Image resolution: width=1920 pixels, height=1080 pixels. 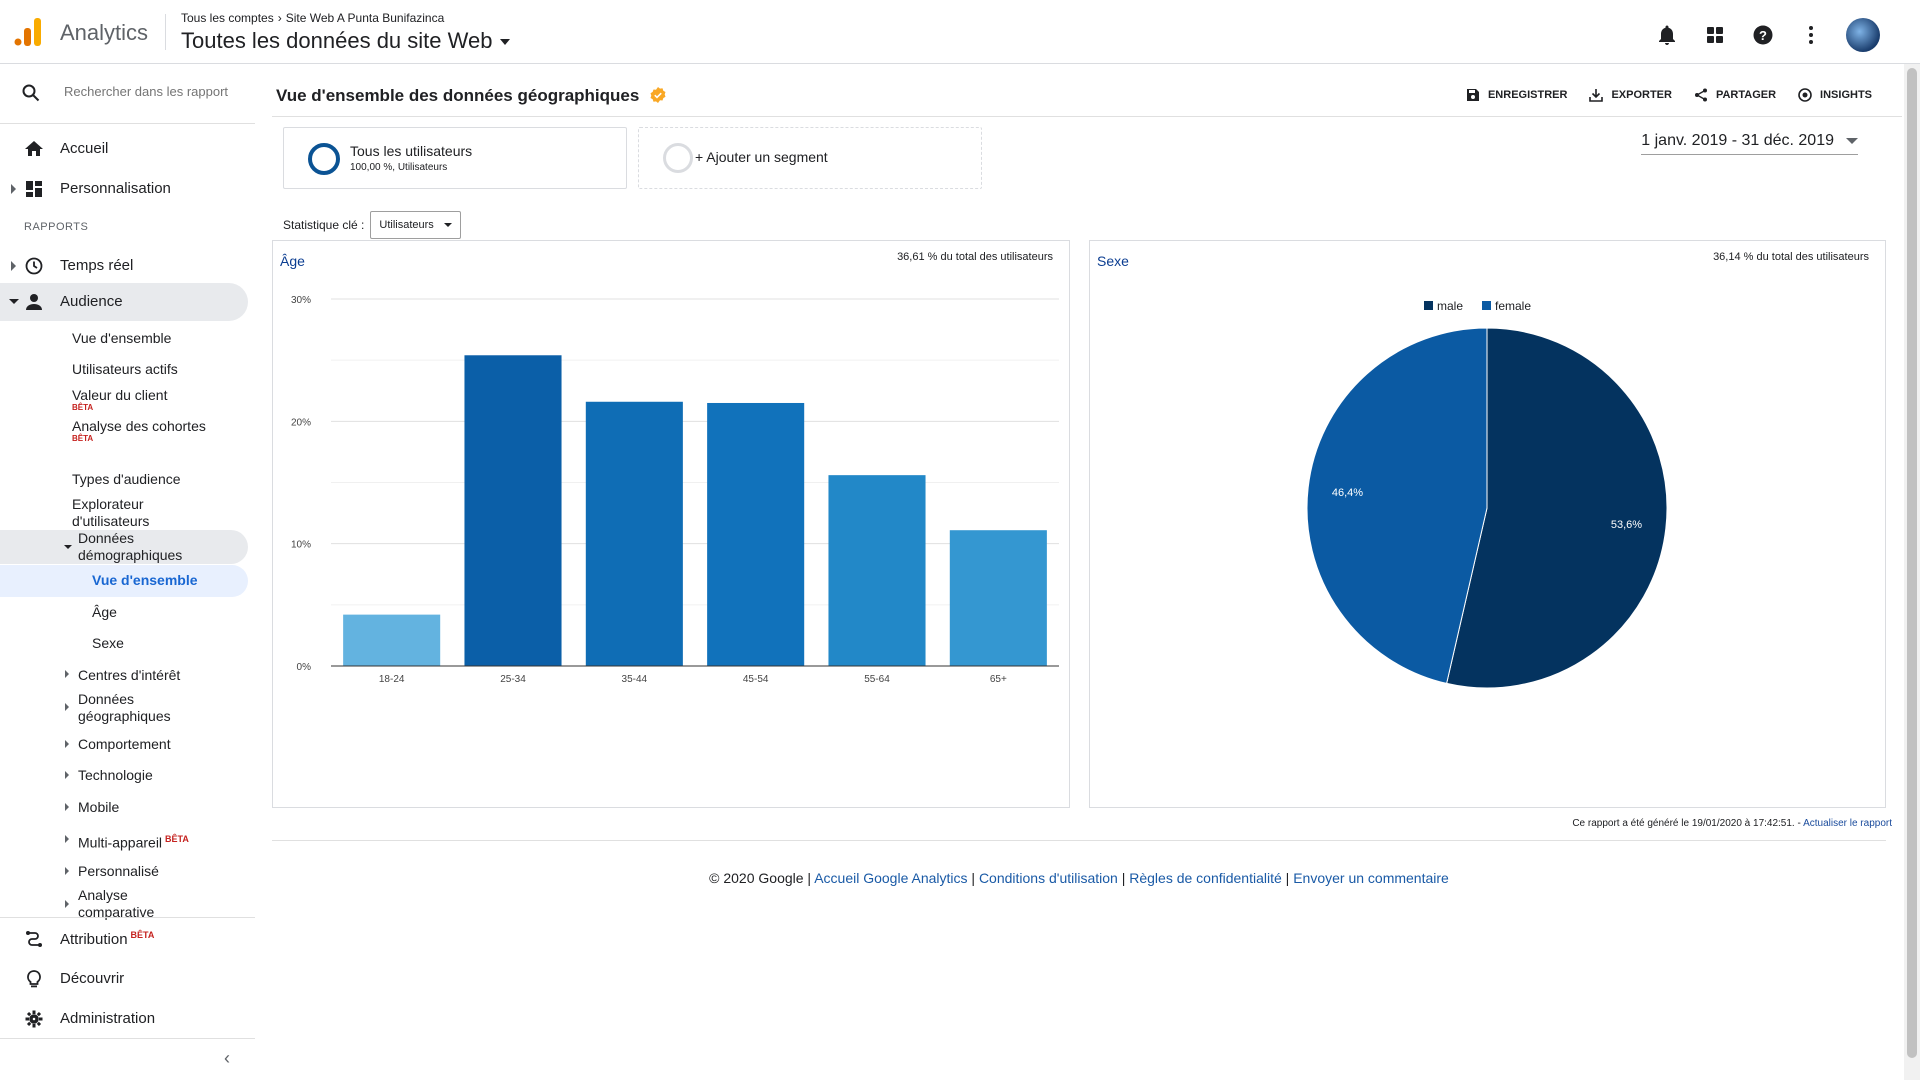 I want to click on avatar, so click(x=1863, y=35).